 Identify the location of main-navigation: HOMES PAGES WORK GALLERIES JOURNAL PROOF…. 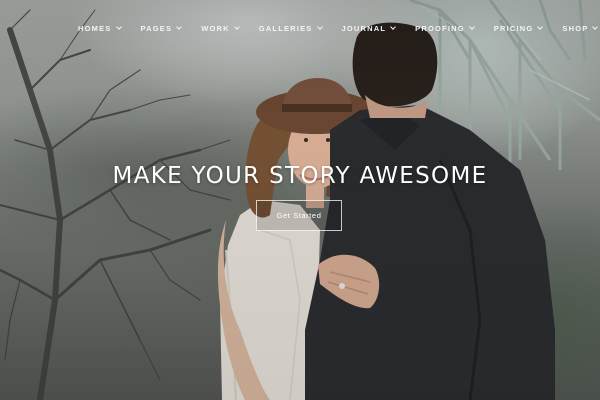
(339, 28).